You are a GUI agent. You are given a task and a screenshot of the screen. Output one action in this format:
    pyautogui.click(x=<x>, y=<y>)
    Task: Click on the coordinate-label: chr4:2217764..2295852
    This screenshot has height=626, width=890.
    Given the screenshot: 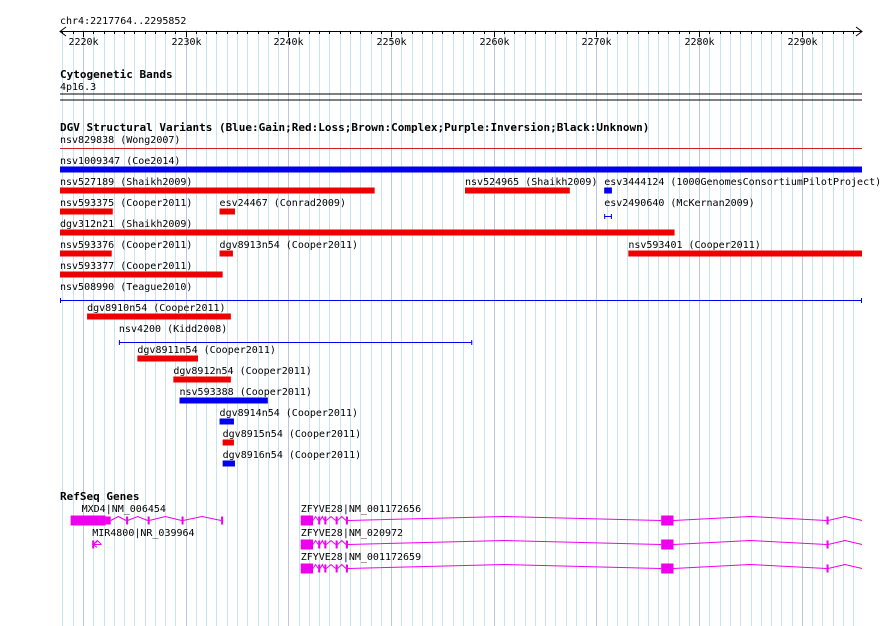 What is the action you would take?
    pyautogui.click(x=123, y=21)
    